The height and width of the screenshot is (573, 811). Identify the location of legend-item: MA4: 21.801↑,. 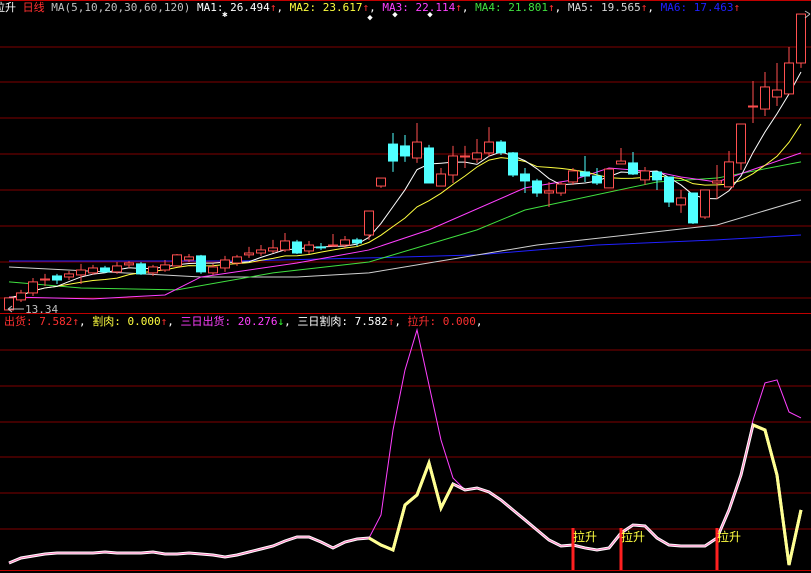
(514, 7).